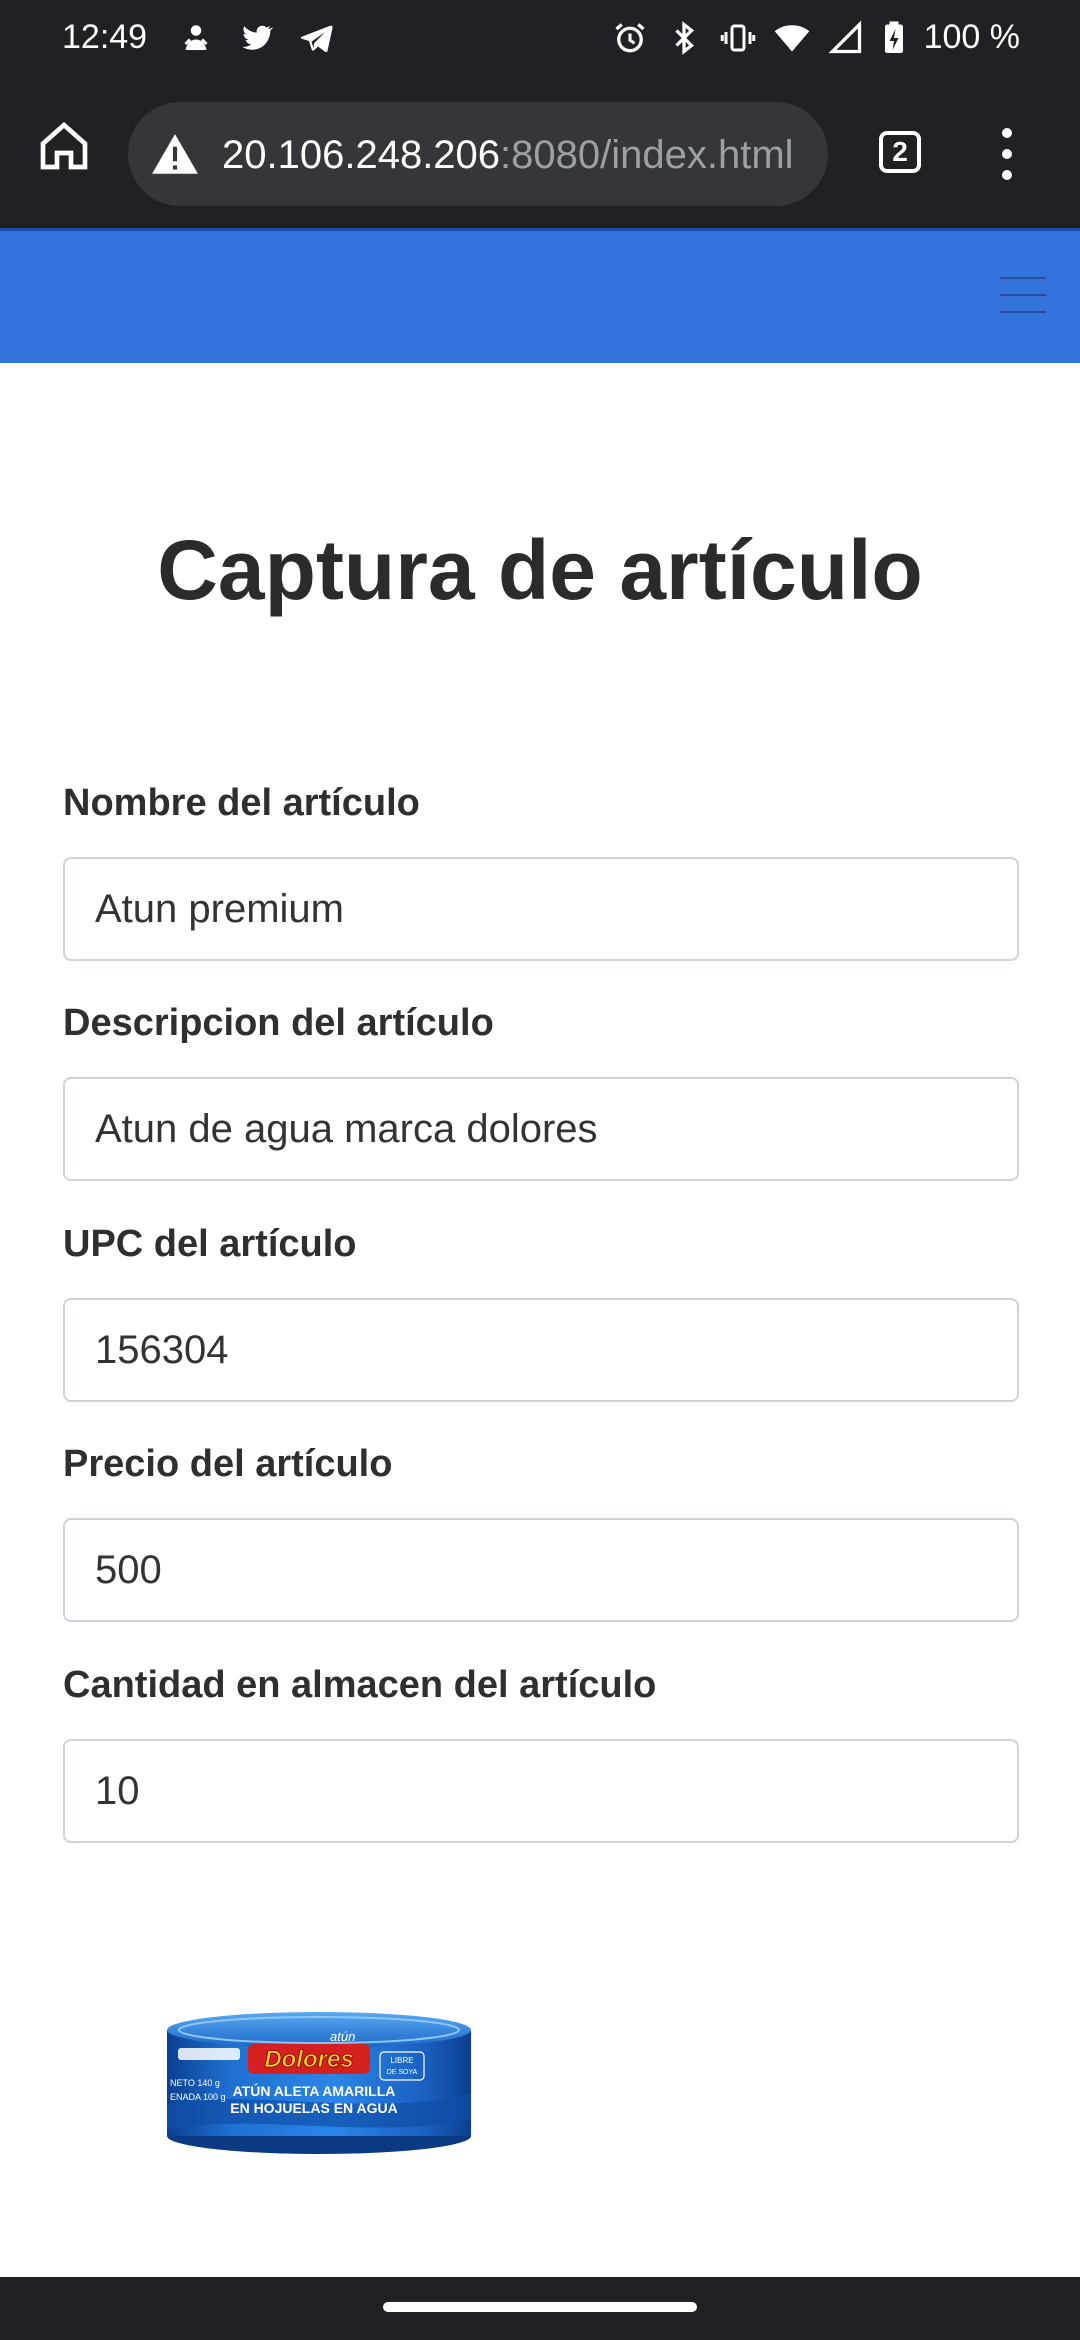 The height and width of the screenshot is (2340, 1080). Describe the element at coordinates (198, 2097) in the screenshot. I see `drained-weight-text: ENADA 100 g` at that location.